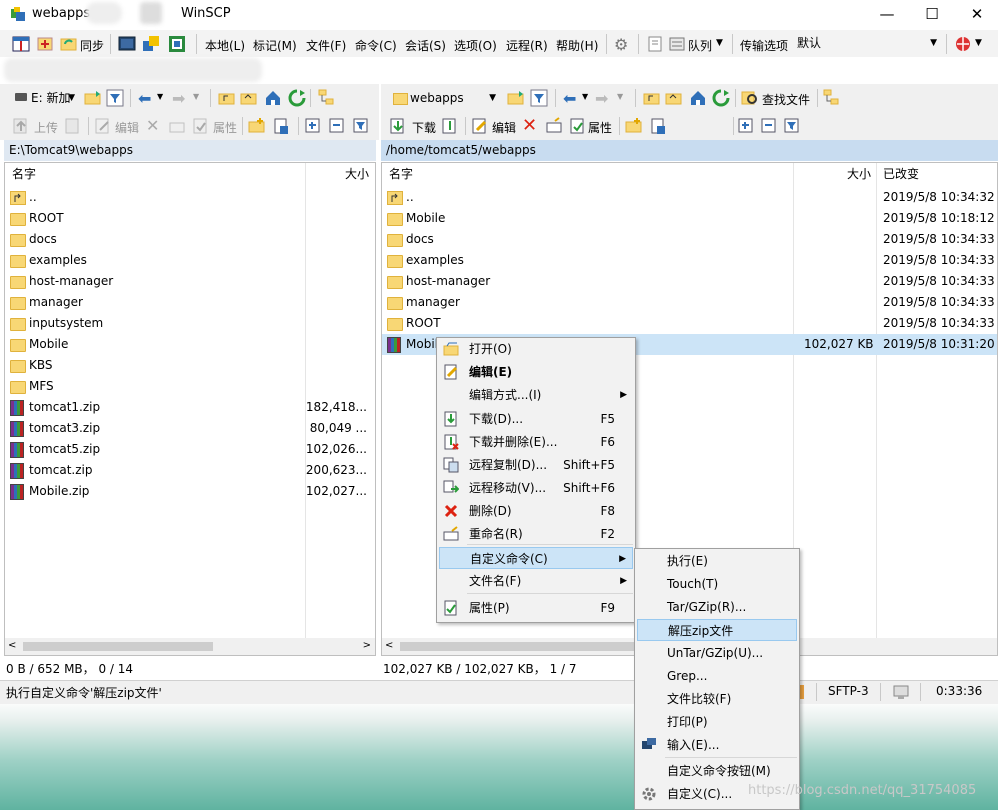 The width and height of the screenshot is (998, 810). What do you see at coordinates (717, 699) in the screenshot?
I see `menu-item: 文件比较(F)` at bounding box center [717, 699].